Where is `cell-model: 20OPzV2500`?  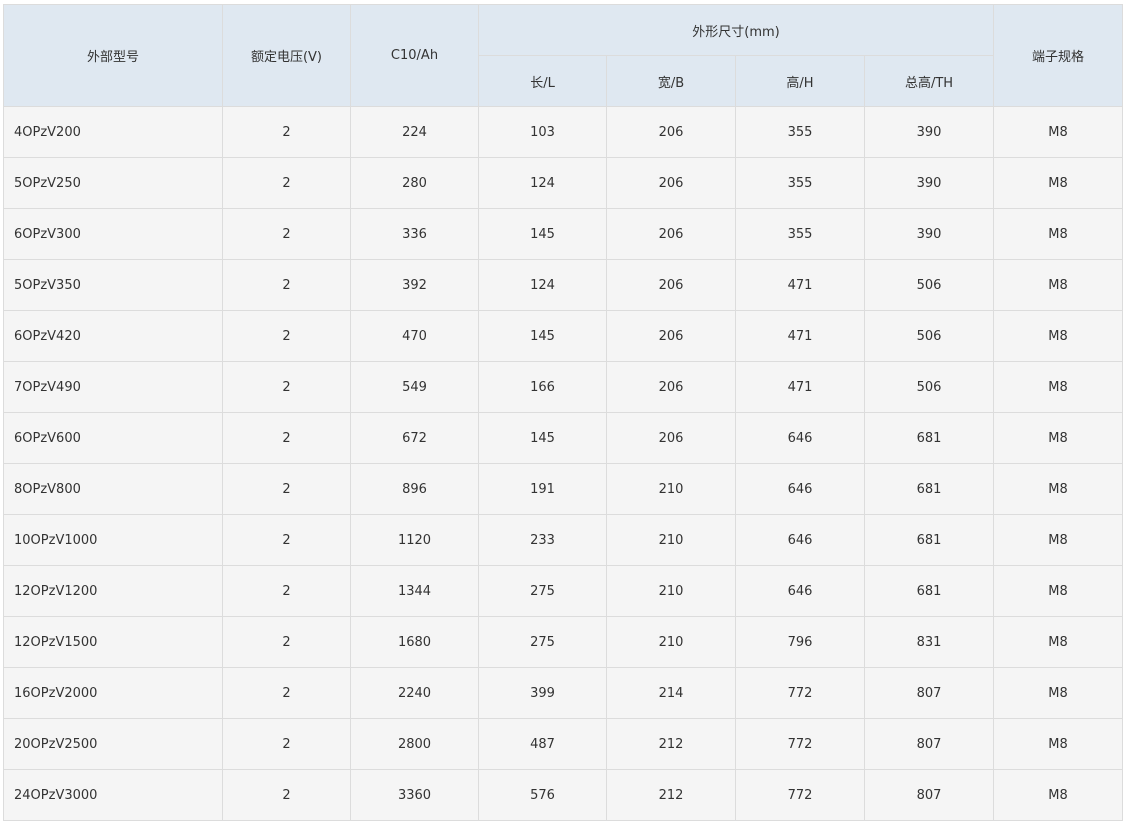
cell-model: 20OPzV2500 is located at coordinates (113, 744).